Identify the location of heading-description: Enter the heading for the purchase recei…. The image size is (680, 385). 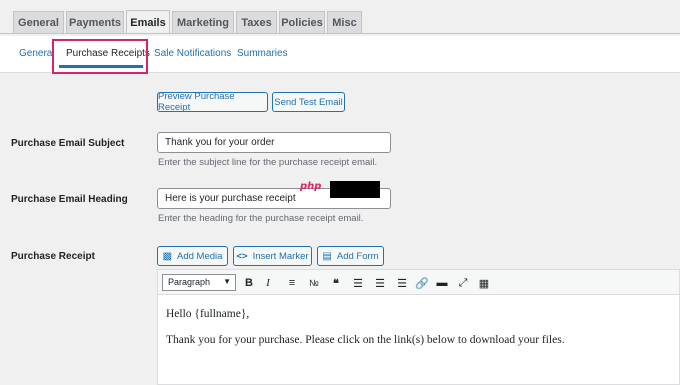
(261, 218).